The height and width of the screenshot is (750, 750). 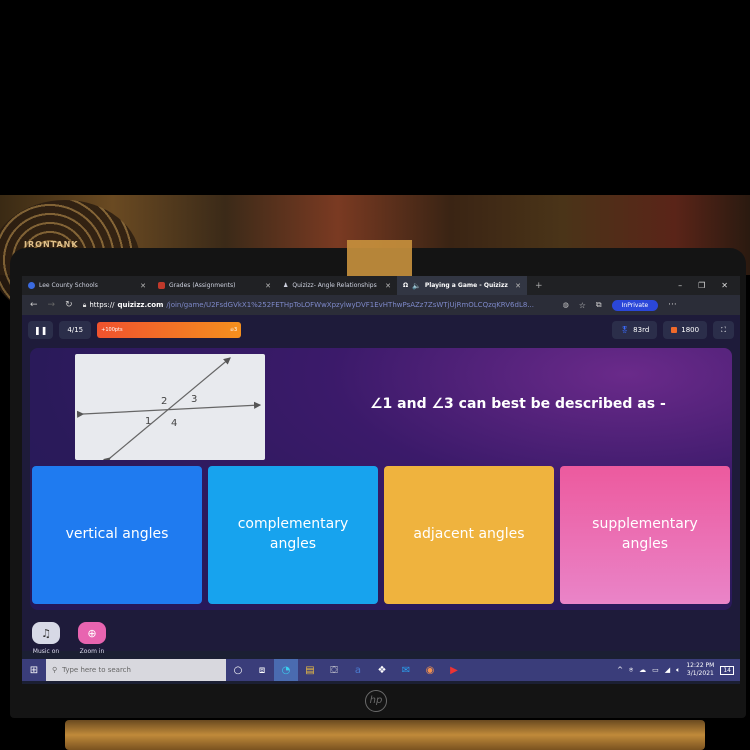 What do you see at coordinates (672, 305) in the screenshot?
I see `more-menu-icon: ···` at bounding box center [672, 305].